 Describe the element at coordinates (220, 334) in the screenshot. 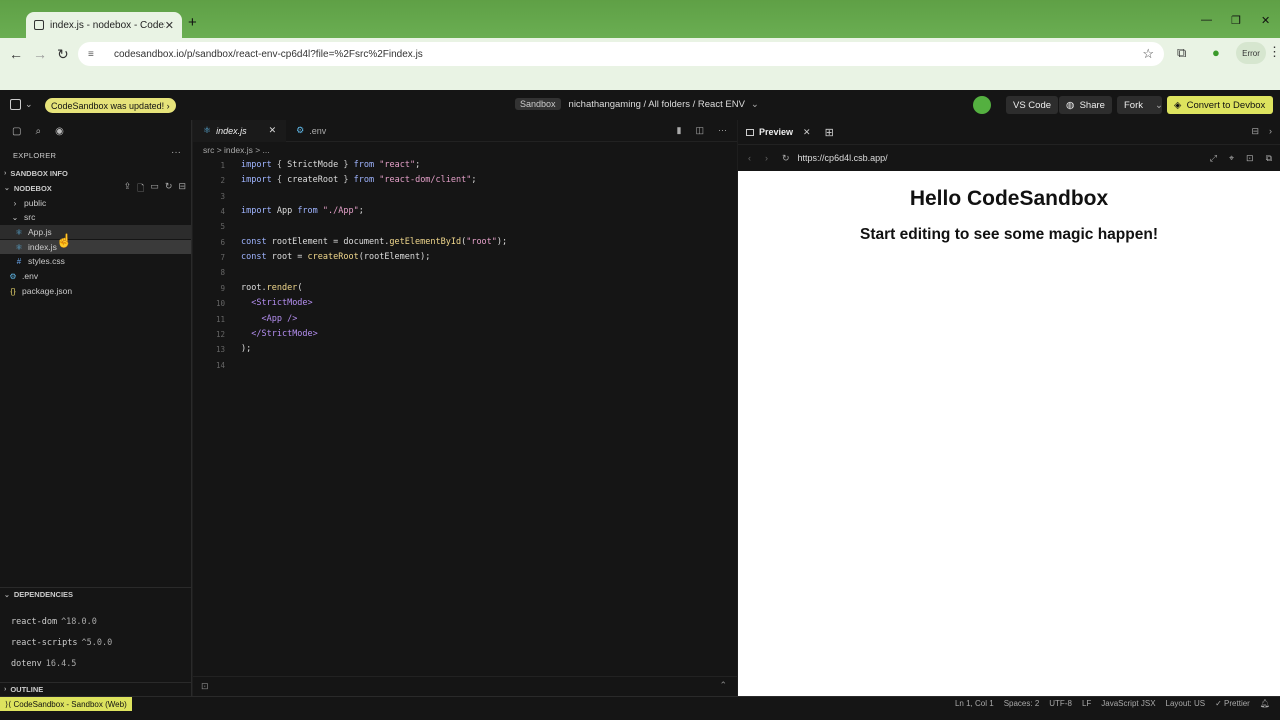

I see `line-number: 12` at that location.